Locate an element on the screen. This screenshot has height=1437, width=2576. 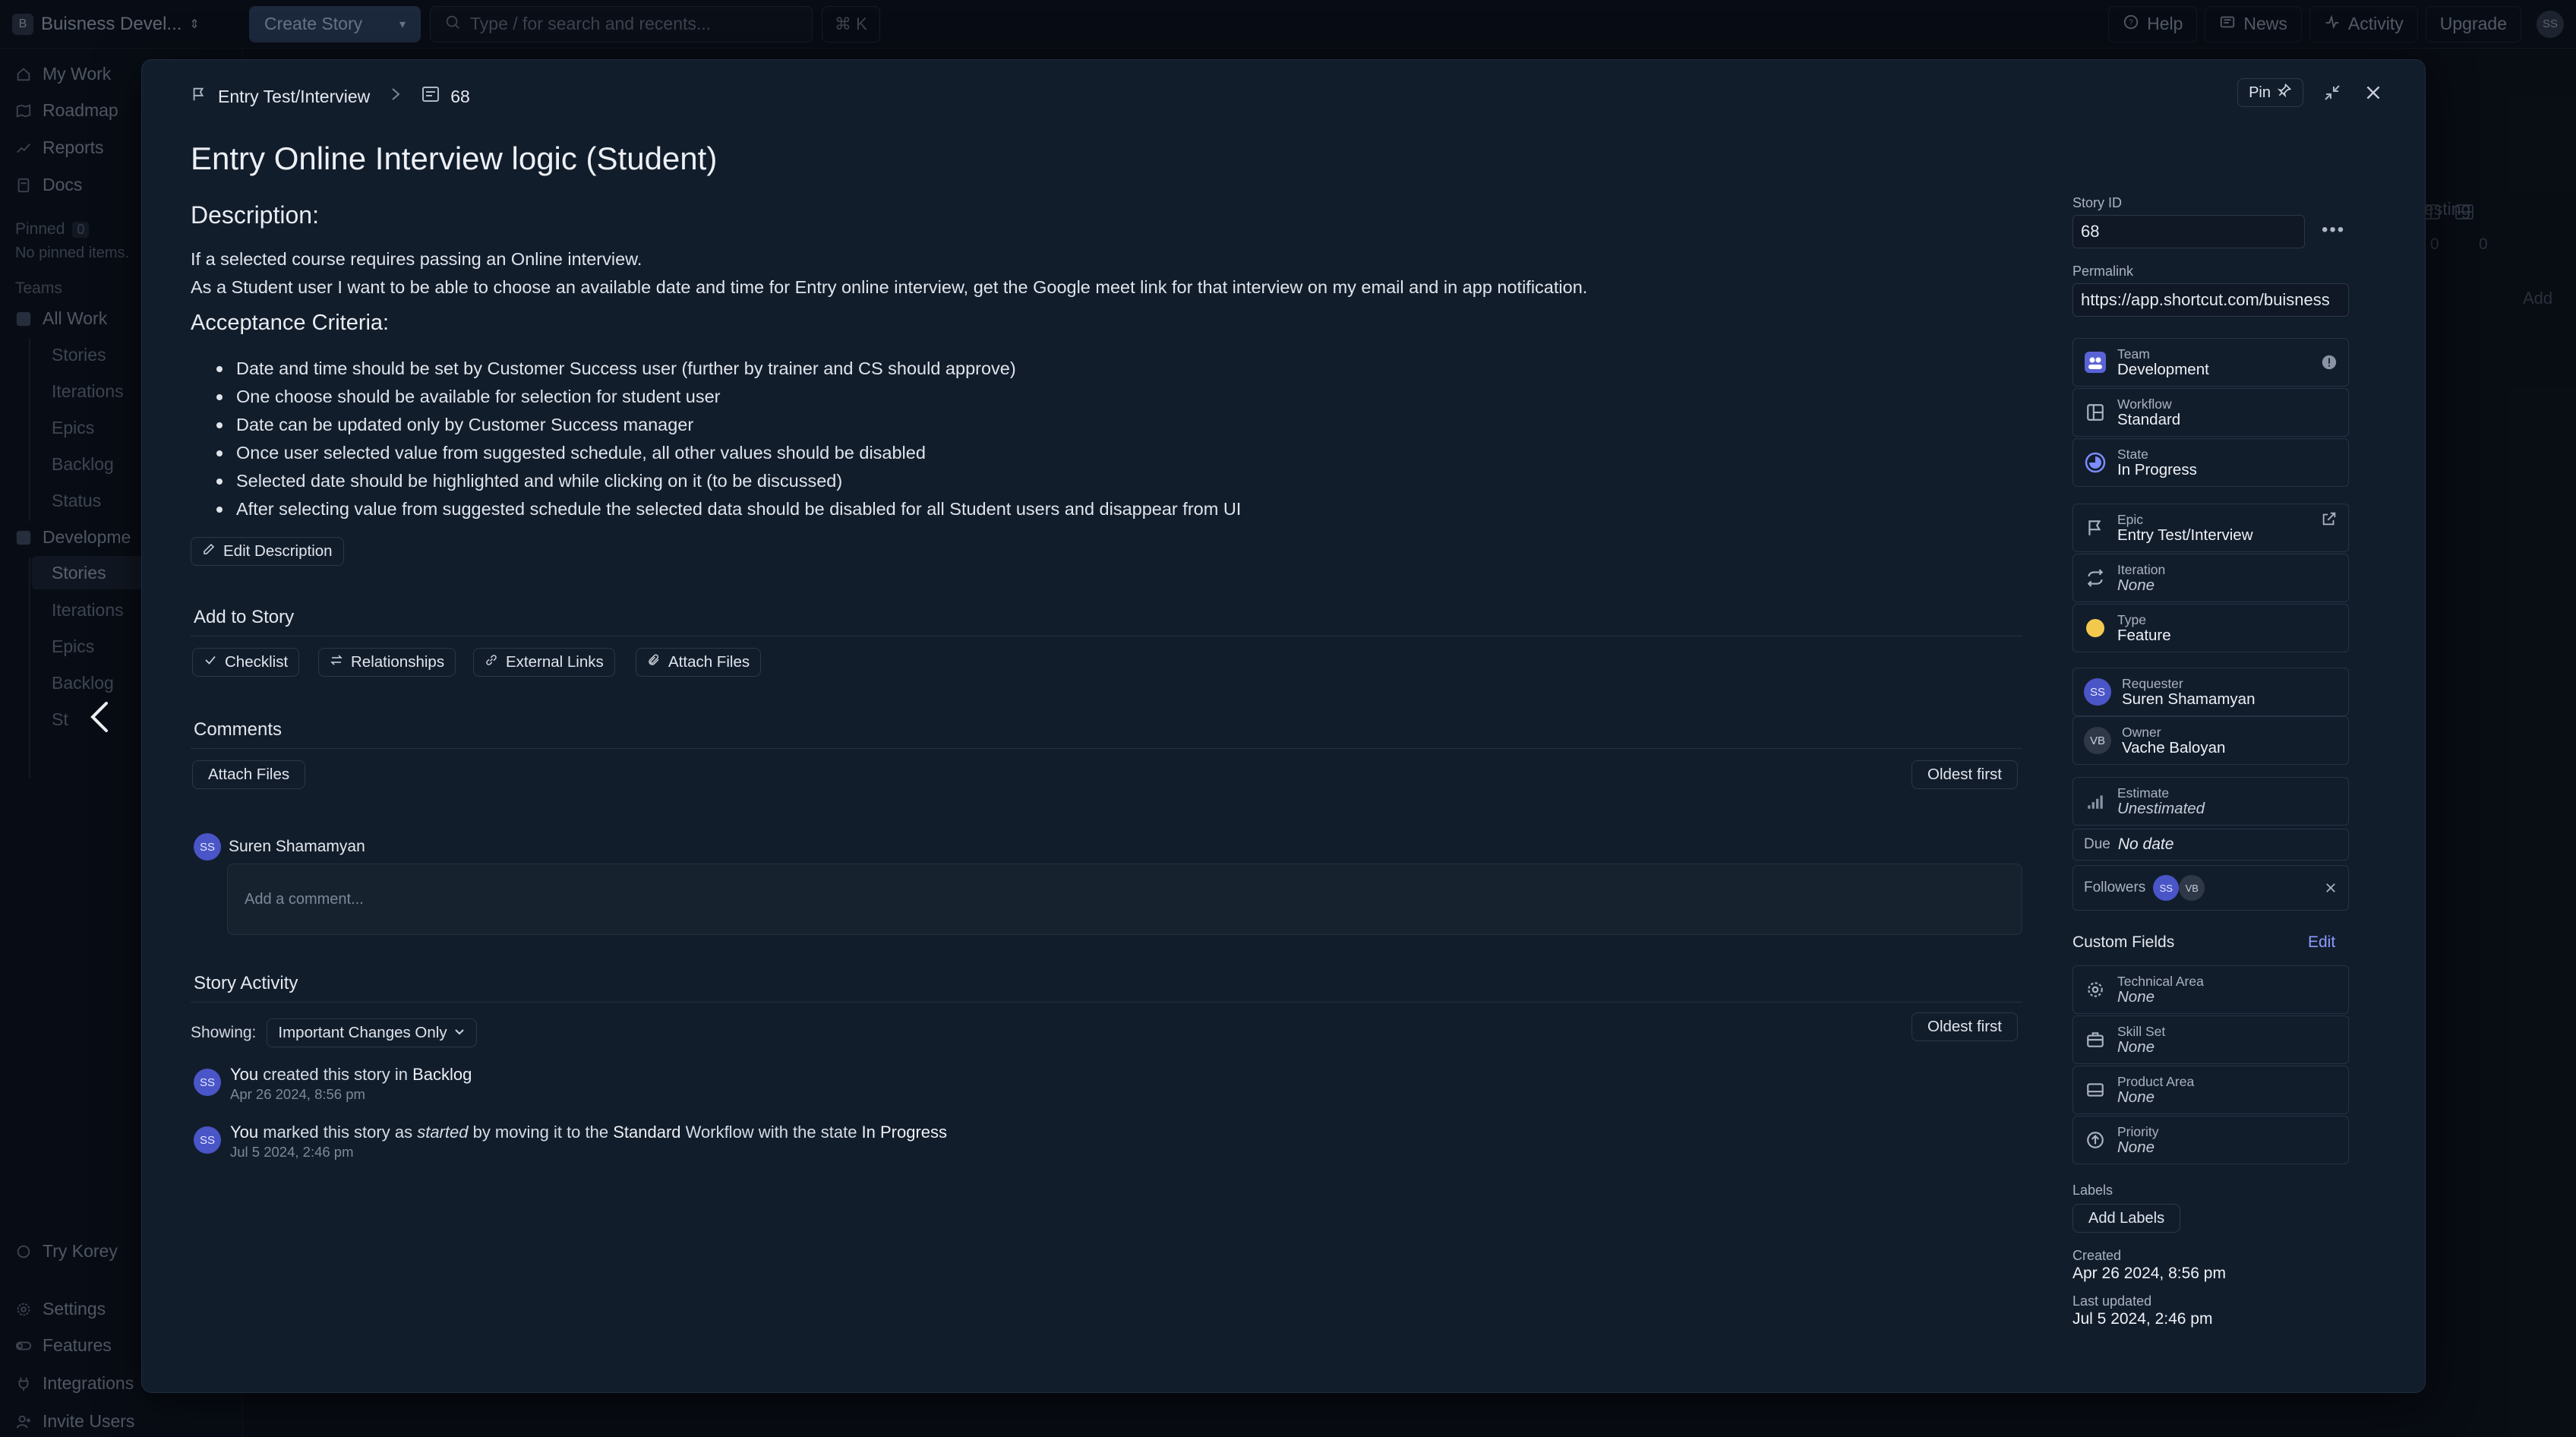
activity-fragment: Workflow with the state is located at coordinates (771, 1132).